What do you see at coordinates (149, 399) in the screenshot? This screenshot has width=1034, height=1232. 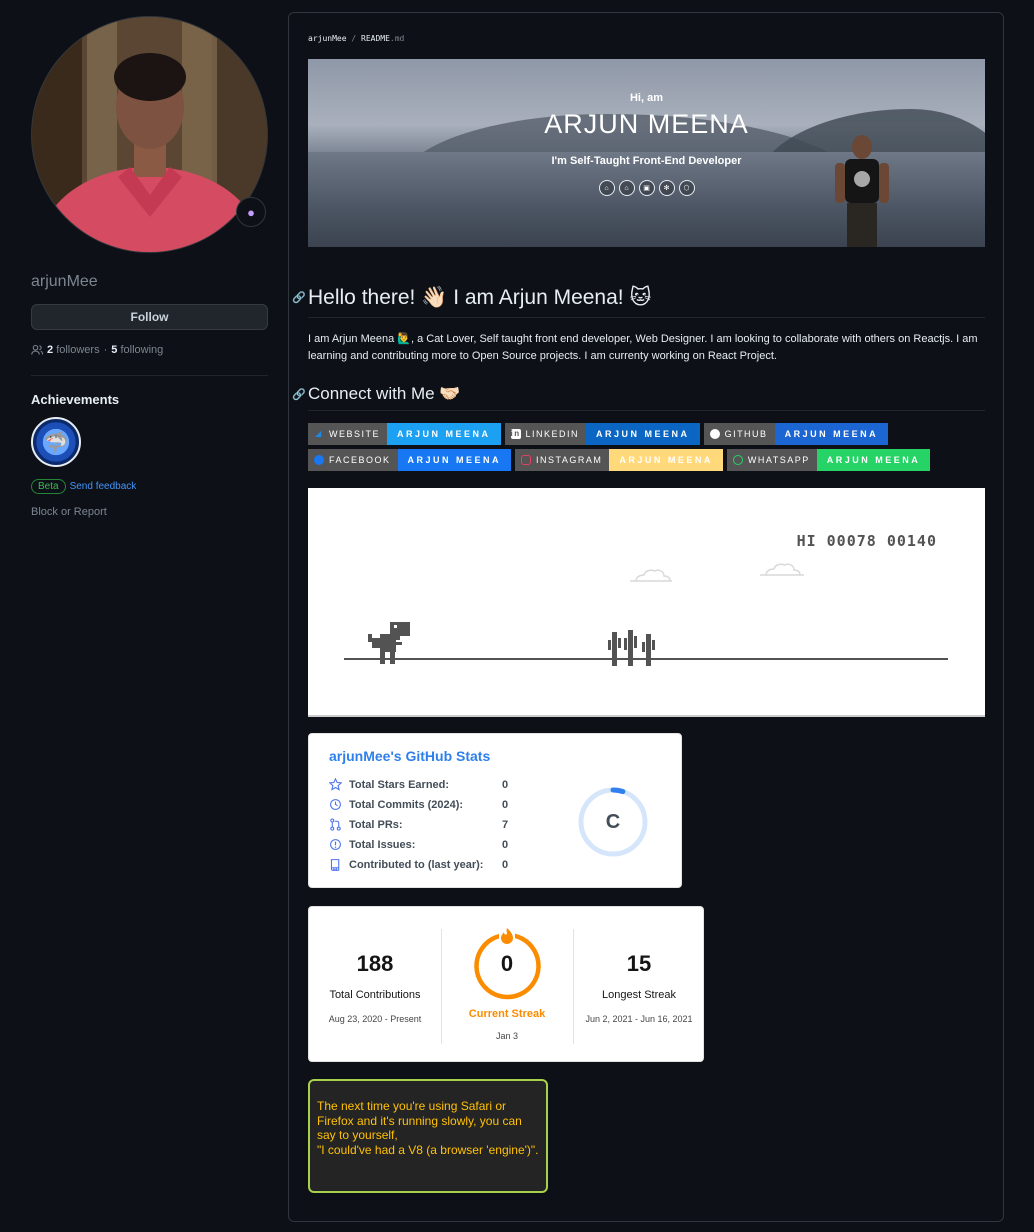 I see `achievements-title: Achievements` at bounding box center [149, 399].